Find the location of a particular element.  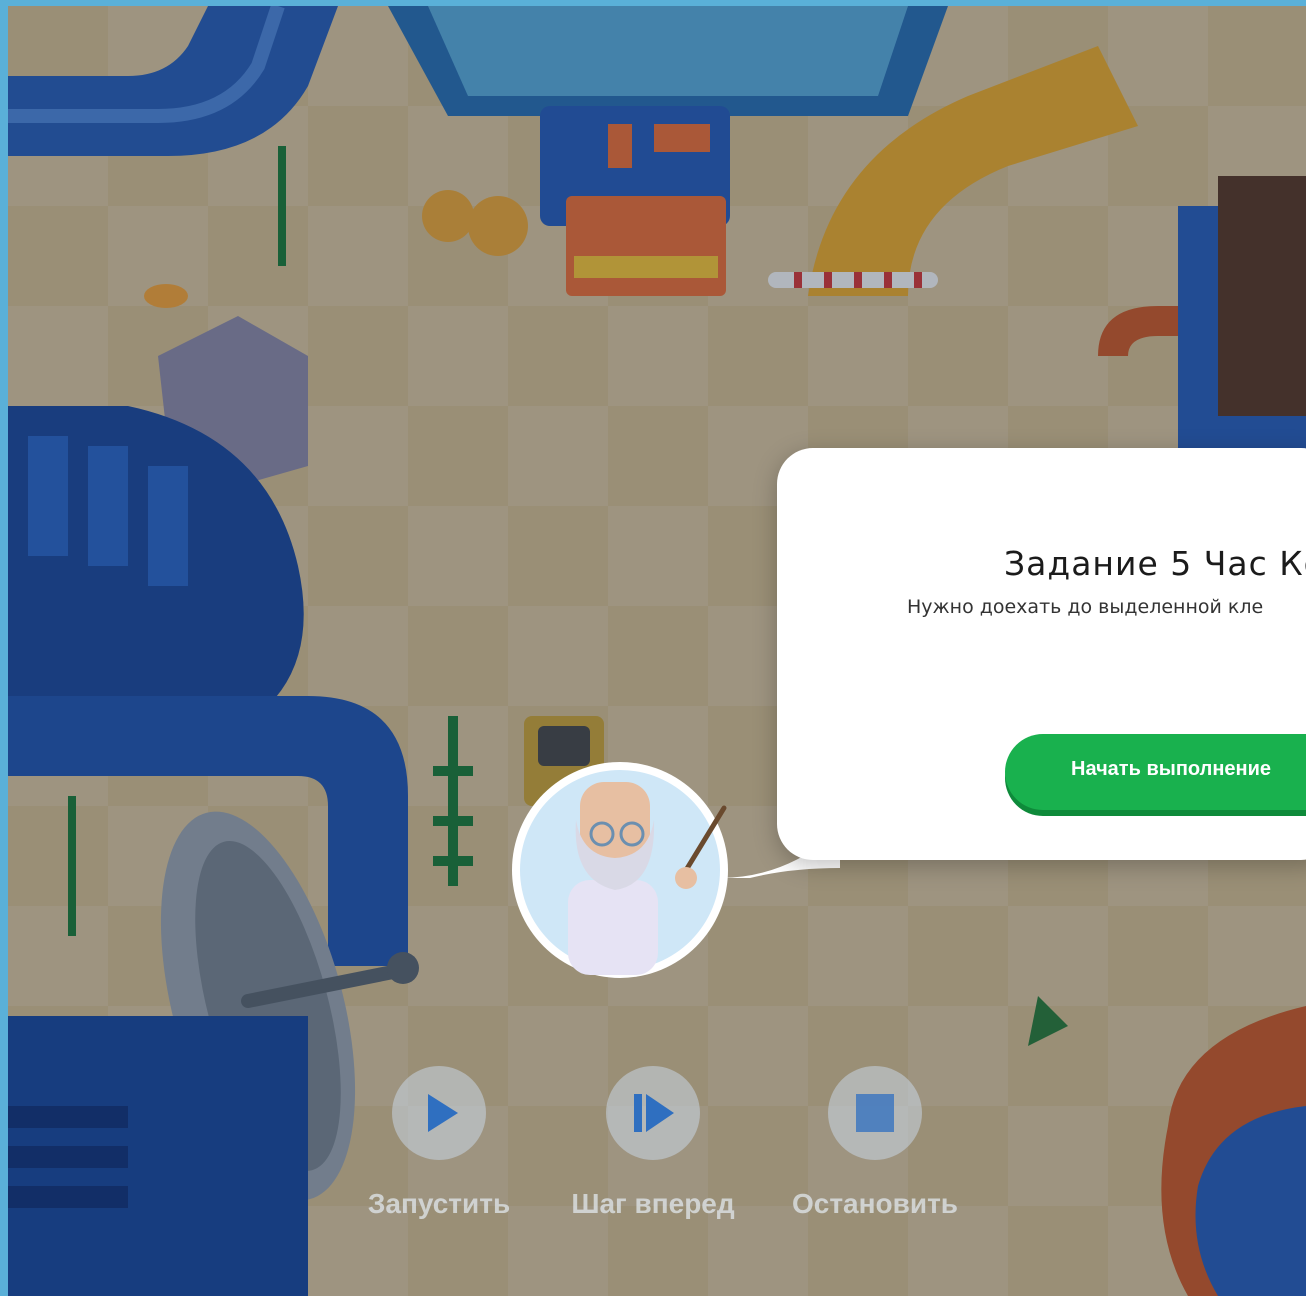

step-label: Шаг вперед is located at coordinates (653, 1203).